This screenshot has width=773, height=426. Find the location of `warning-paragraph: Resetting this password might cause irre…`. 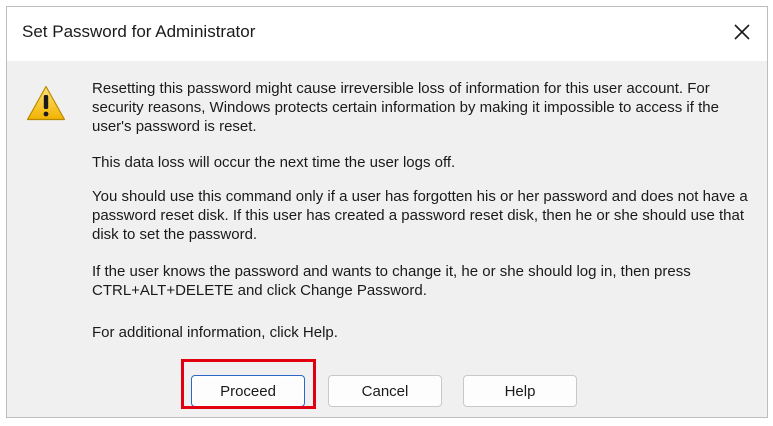

warning-paragraph: Resetting this password might cause irre… is located at coordinates (405, 107).